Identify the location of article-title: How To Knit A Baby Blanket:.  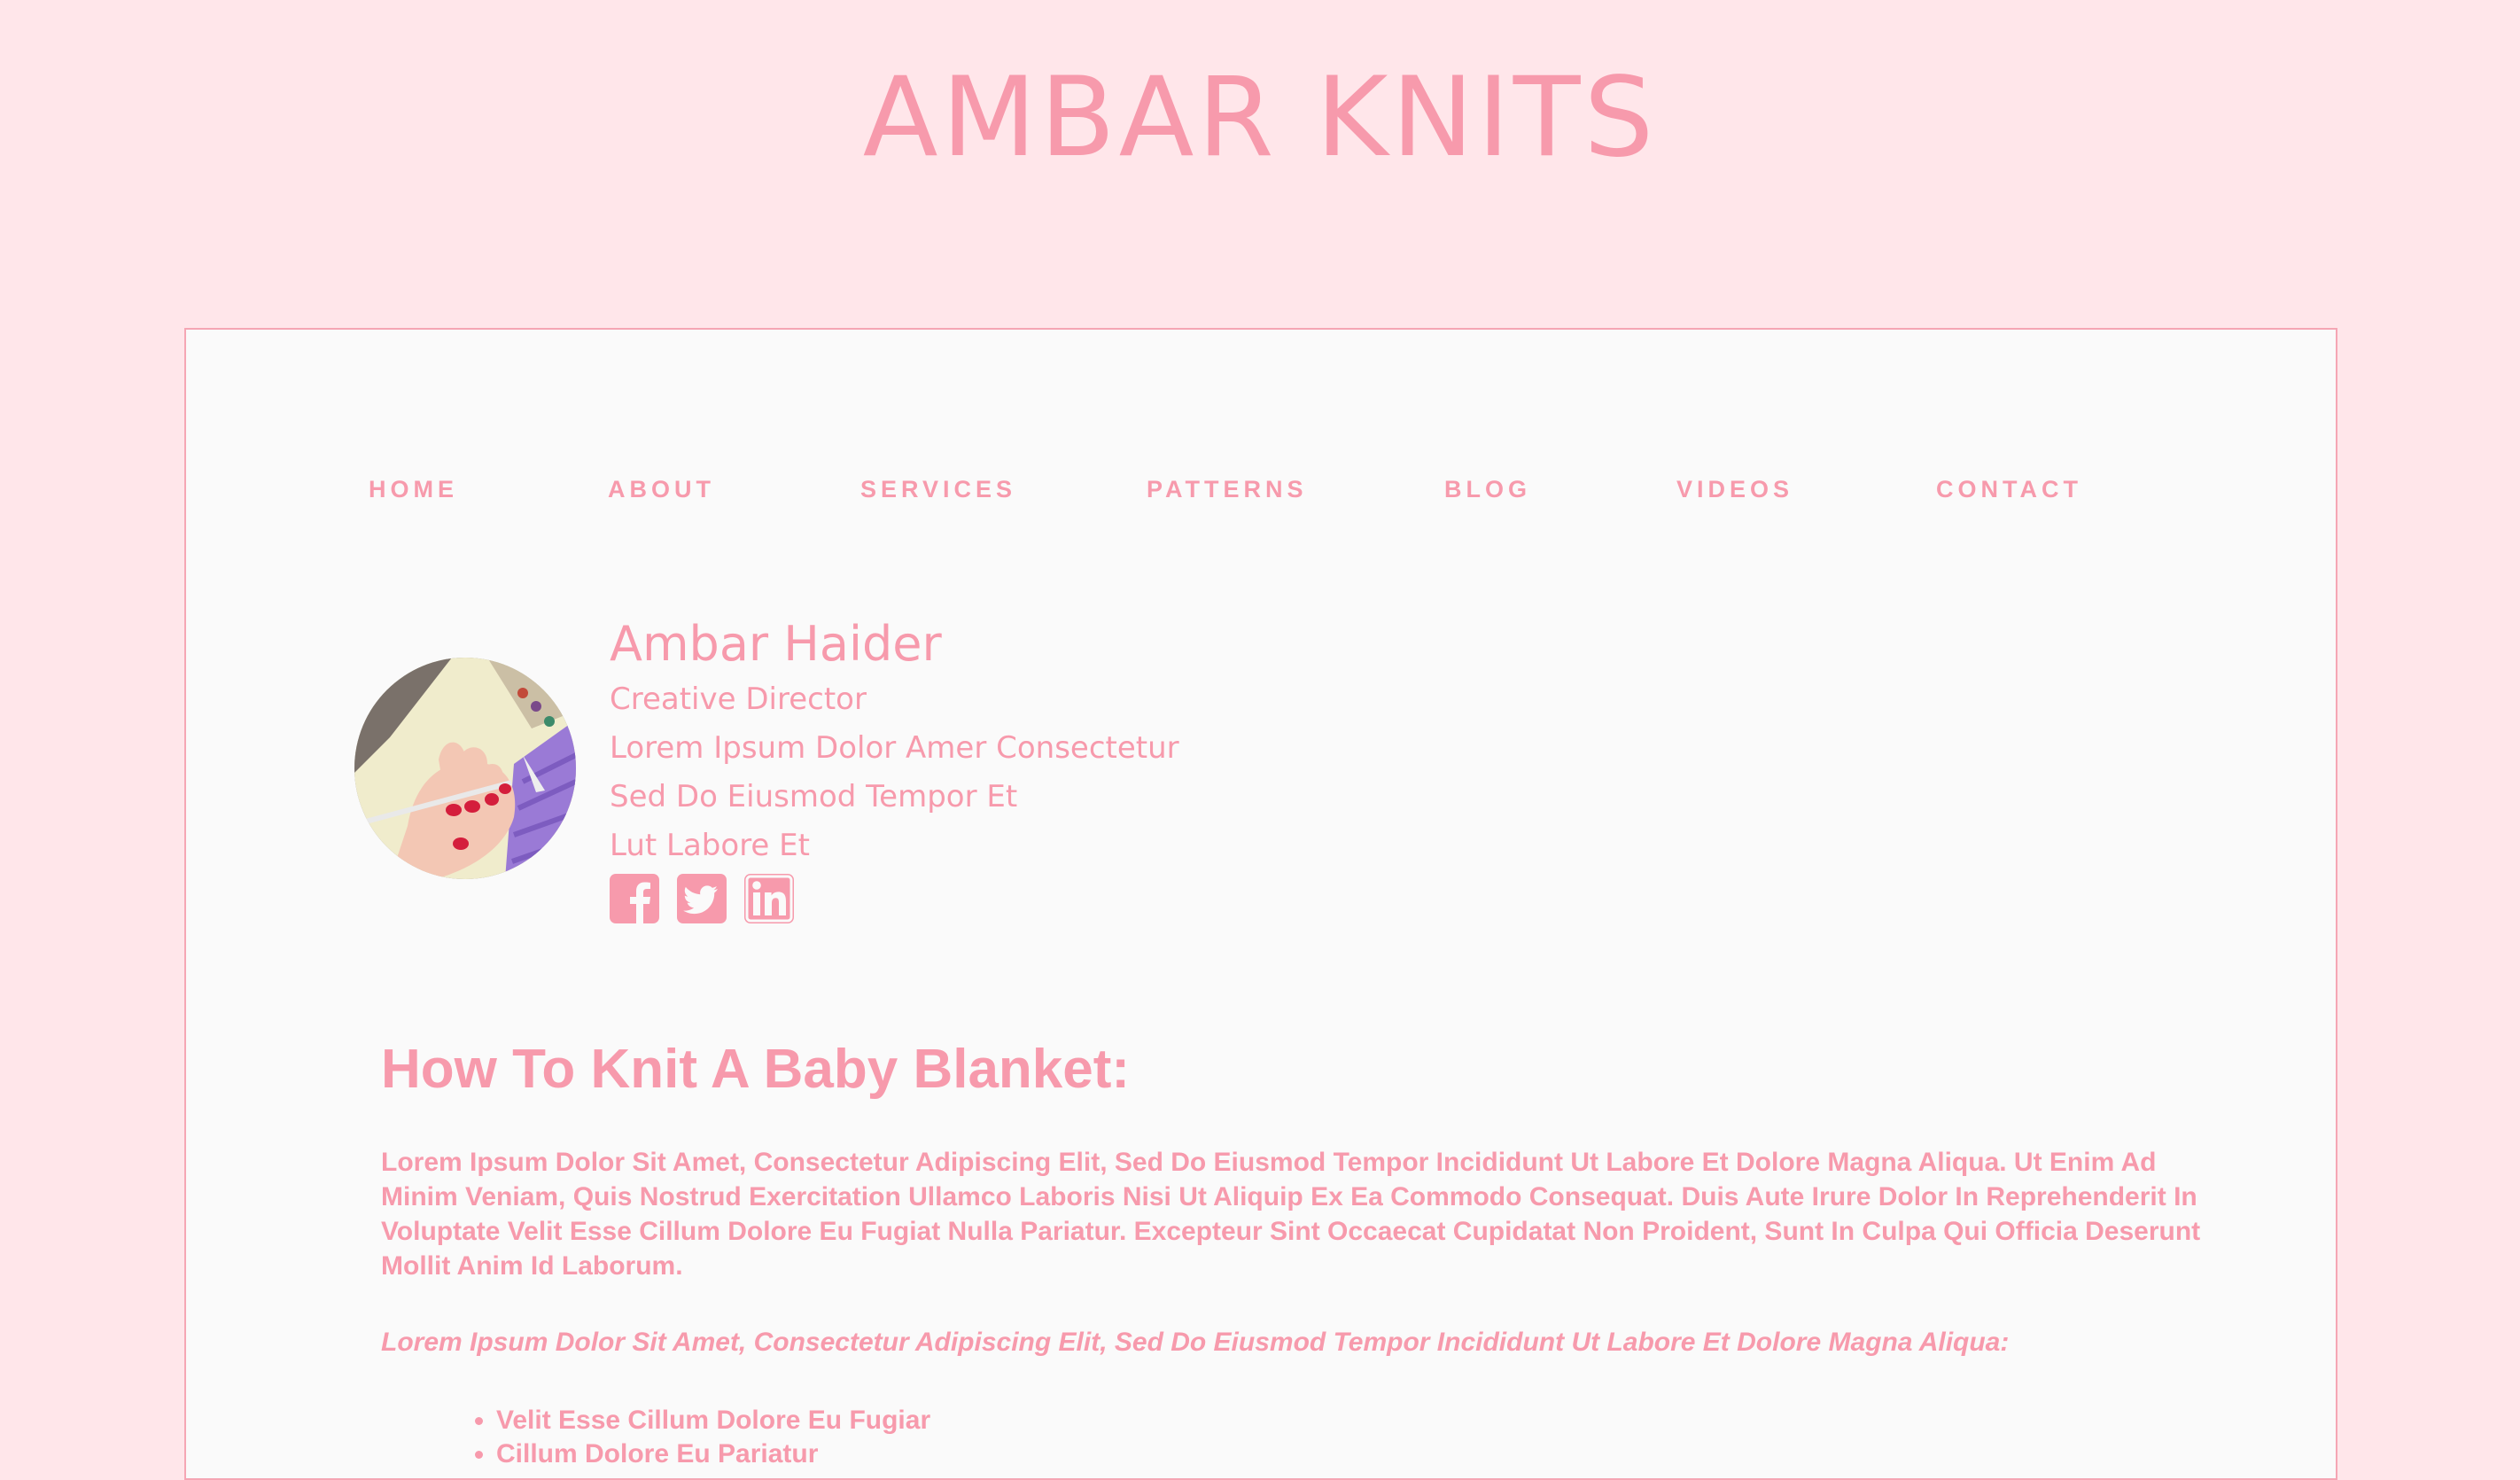
(756, 1069).